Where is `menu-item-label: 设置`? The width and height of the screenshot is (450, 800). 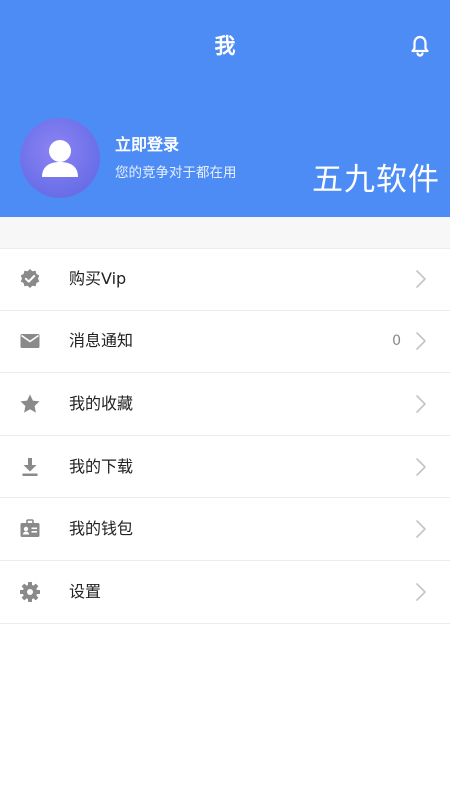 menu-item-label: 设置 is located at coordinates (85, 591).